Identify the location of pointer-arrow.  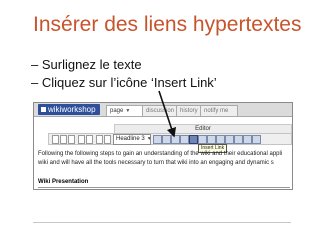
(167, 114).